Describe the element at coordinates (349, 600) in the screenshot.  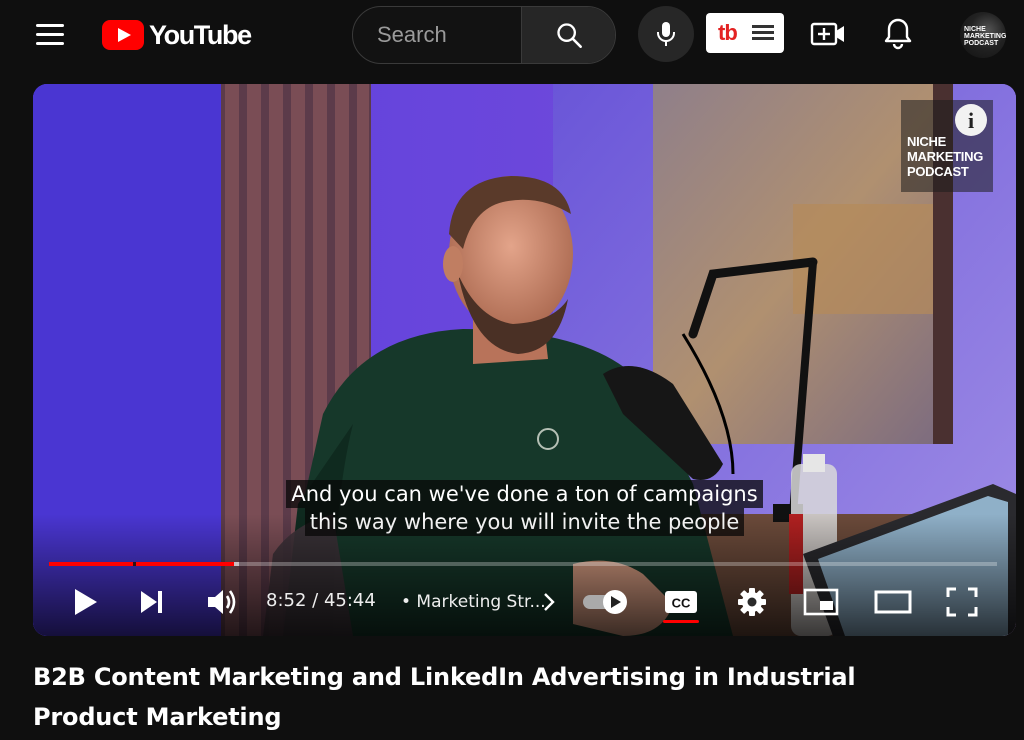
I see `time-total: 45:44` at that location.